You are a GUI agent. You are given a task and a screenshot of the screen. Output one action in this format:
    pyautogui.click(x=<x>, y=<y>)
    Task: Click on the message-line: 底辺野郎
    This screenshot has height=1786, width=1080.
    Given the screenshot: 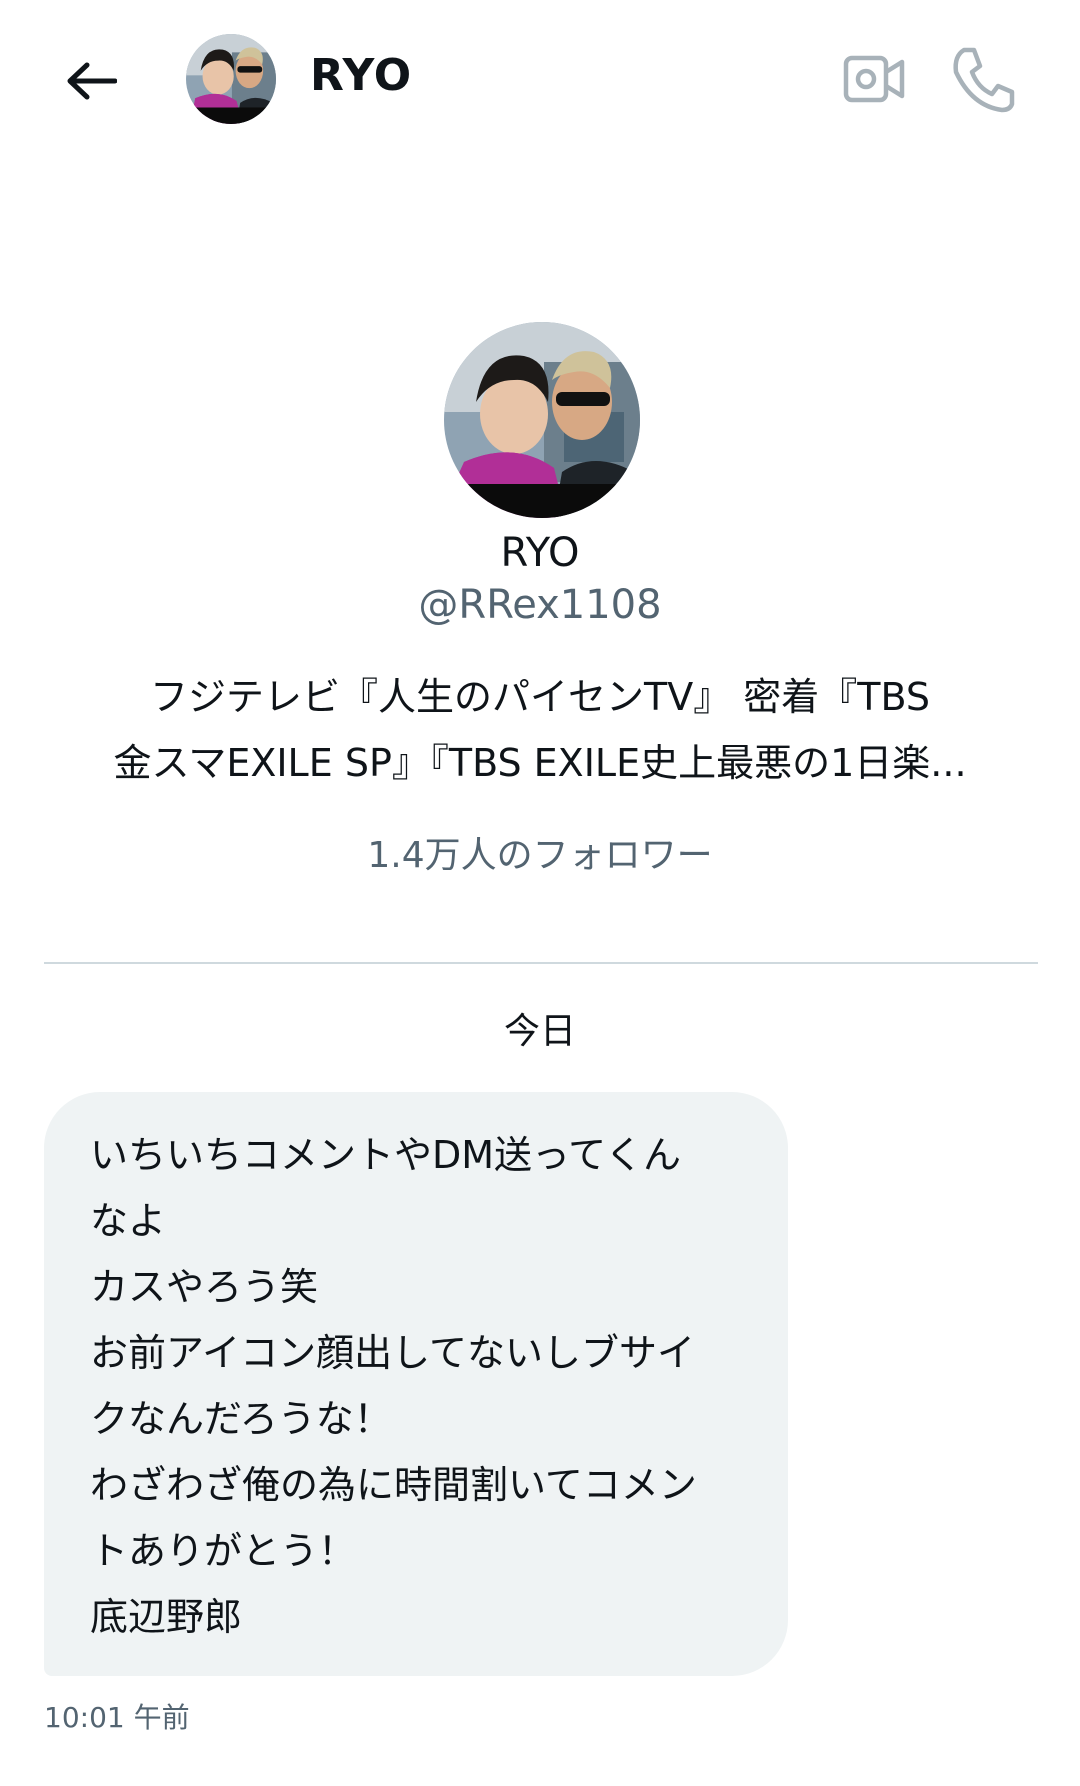 What is the action you would take?
    pyautogui.click(x=166, y=1617)
    